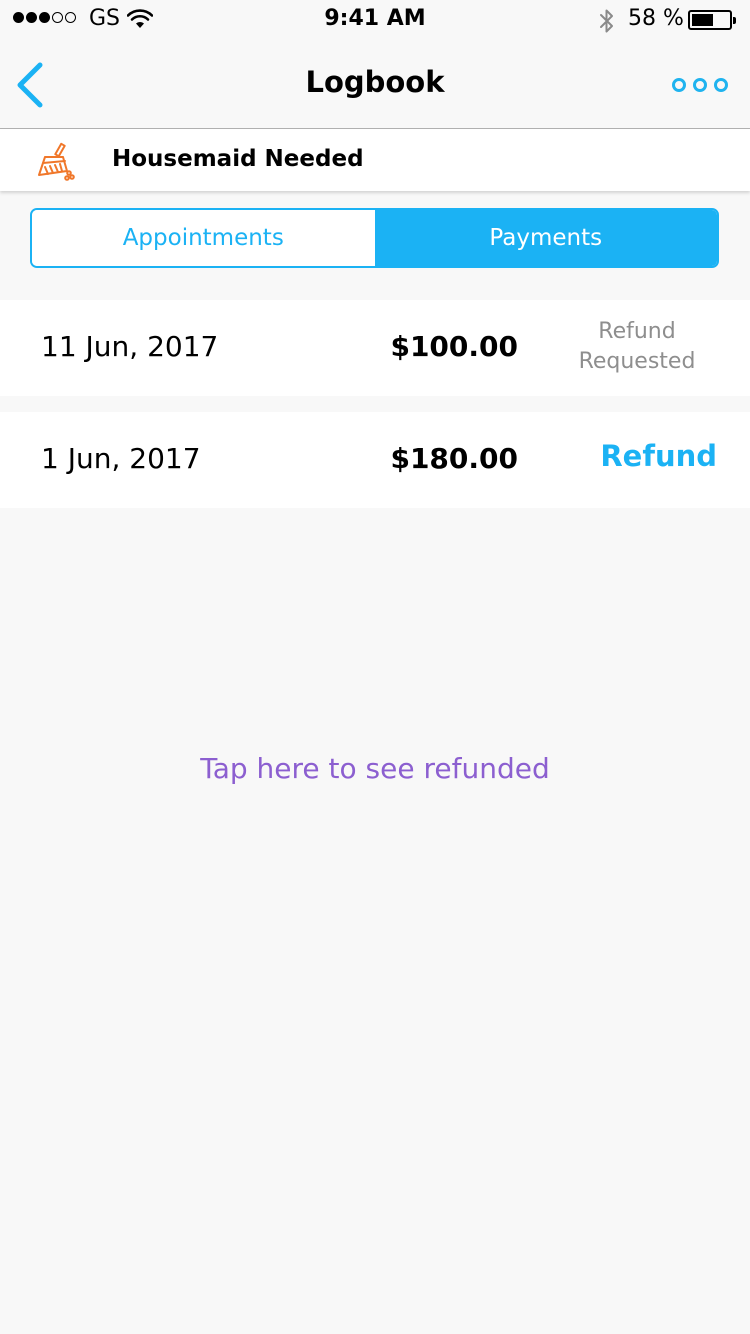  Describe the element at coordinates (712, 20) in the screenshot. I see `battery-icon` at that location.